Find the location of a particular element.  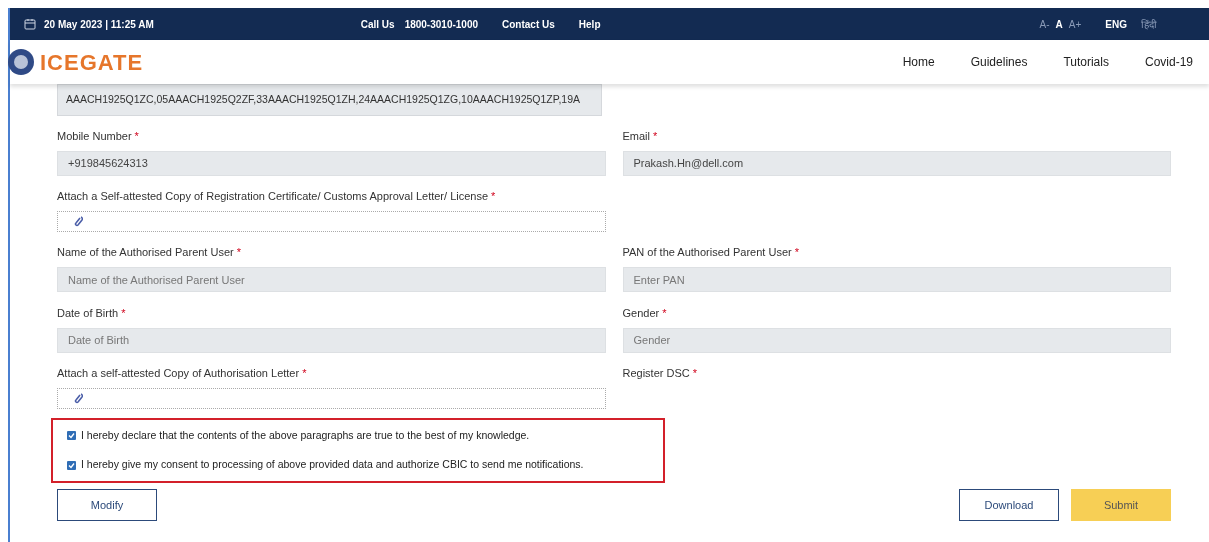

field-label: Attach a self-attested Copy of Authorisation Letter is located at coordinates (178, 374).